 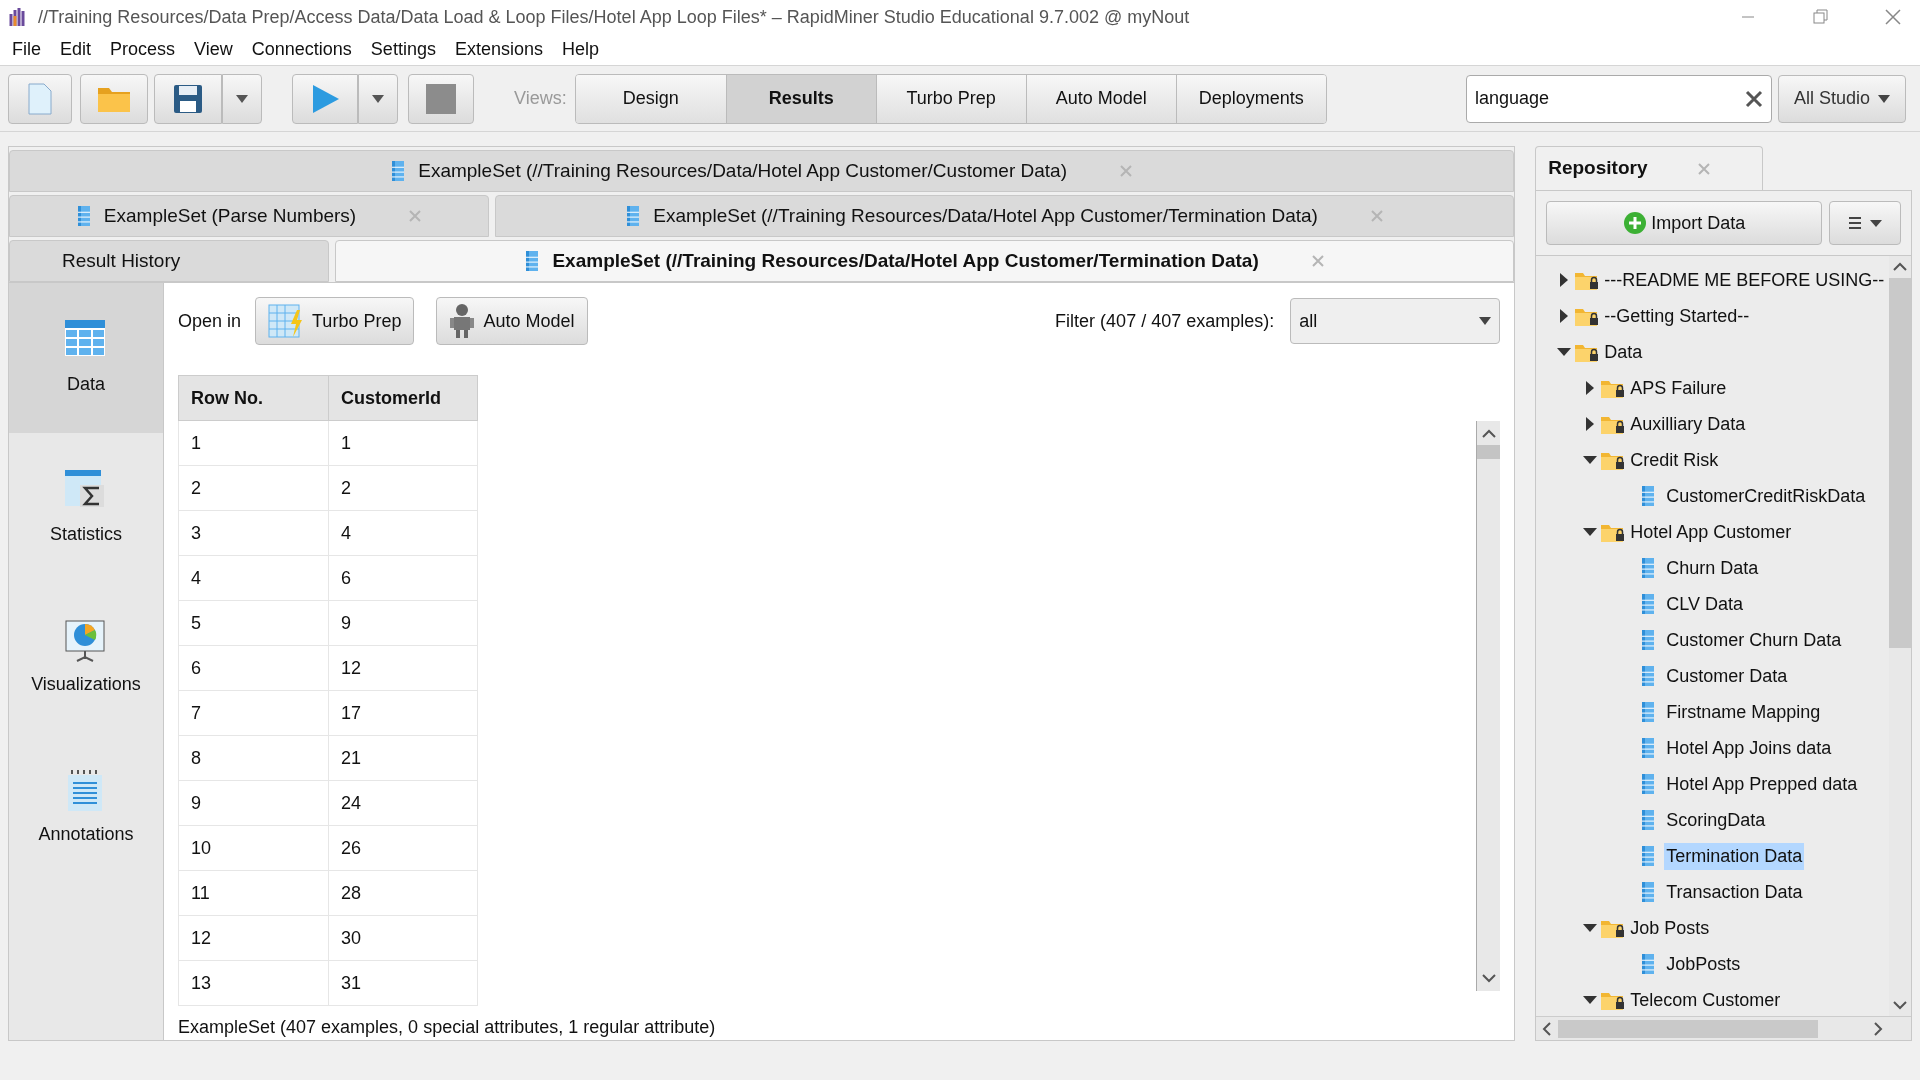 What do you see at coordinates (447, 1027) in the screenshot?
I see `summary-text: ExampleSet (407 examples, 0 special attributes, 1 regular attribute)` at bounding box center [447, 1027].